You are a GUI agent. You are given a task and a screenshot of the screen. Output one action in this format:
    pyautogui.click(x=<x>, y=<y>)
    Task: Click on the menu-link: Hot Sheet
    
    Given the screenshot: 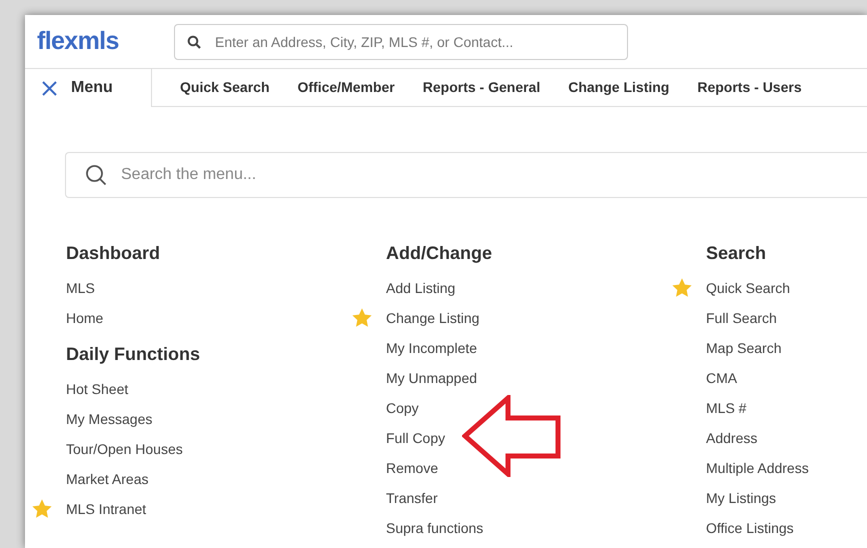 What is the action you would take?
    pyautogui.click(x=97, y=389)
    